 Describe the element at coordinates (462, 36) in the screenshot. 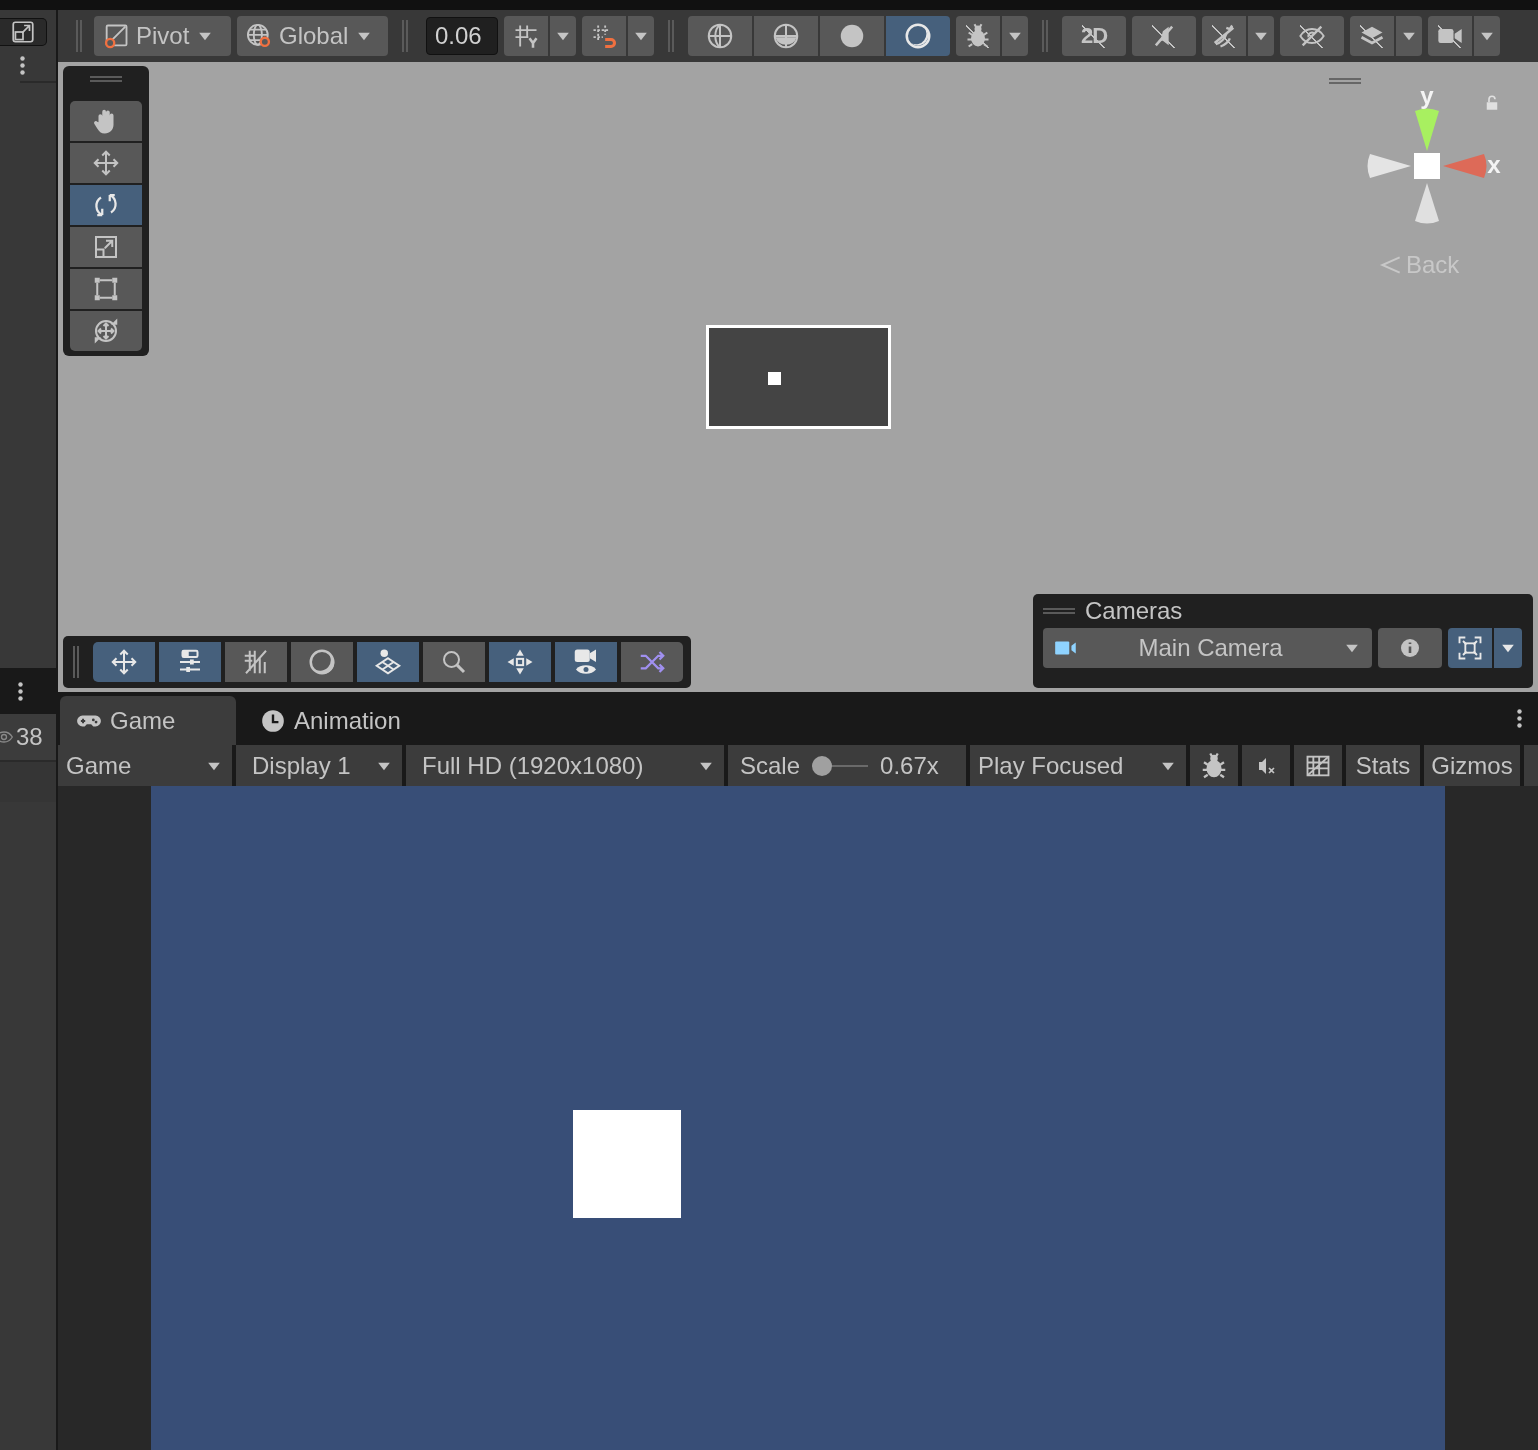

I see `snap-field: 0.06` at that location.